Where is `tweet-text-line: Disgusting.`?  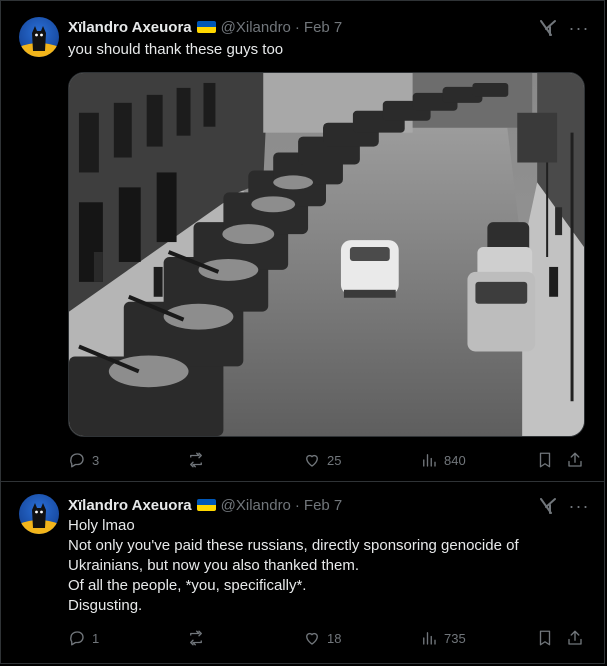 tweet-text-line: Disgusting. is located at coordinates (105, 605).